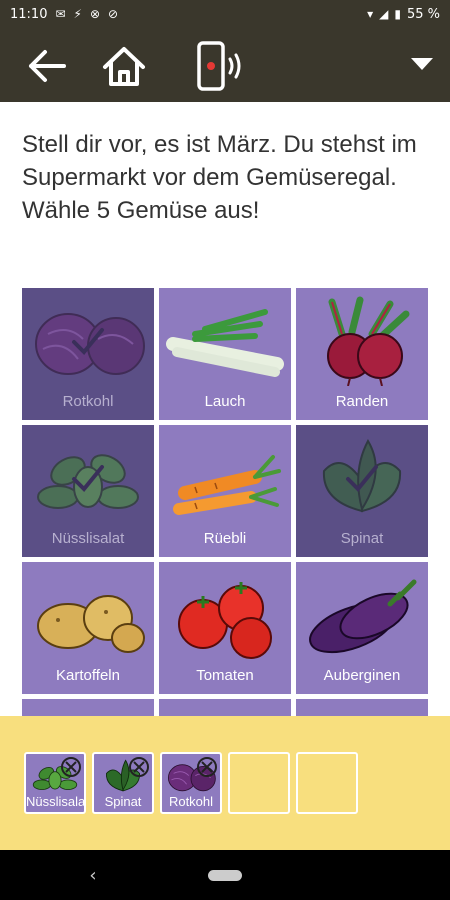 This screenshot has width=450, height=900. I want to click on back-button, so click(47, 66).